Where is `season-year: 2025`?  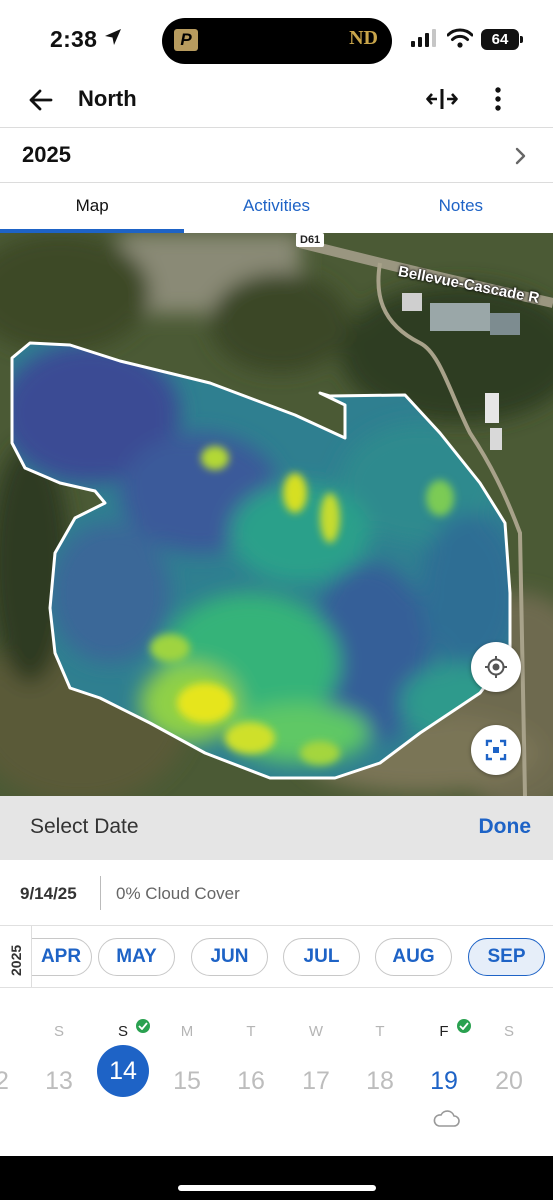 season-year: 2025 is located at coordinates (46, 154).